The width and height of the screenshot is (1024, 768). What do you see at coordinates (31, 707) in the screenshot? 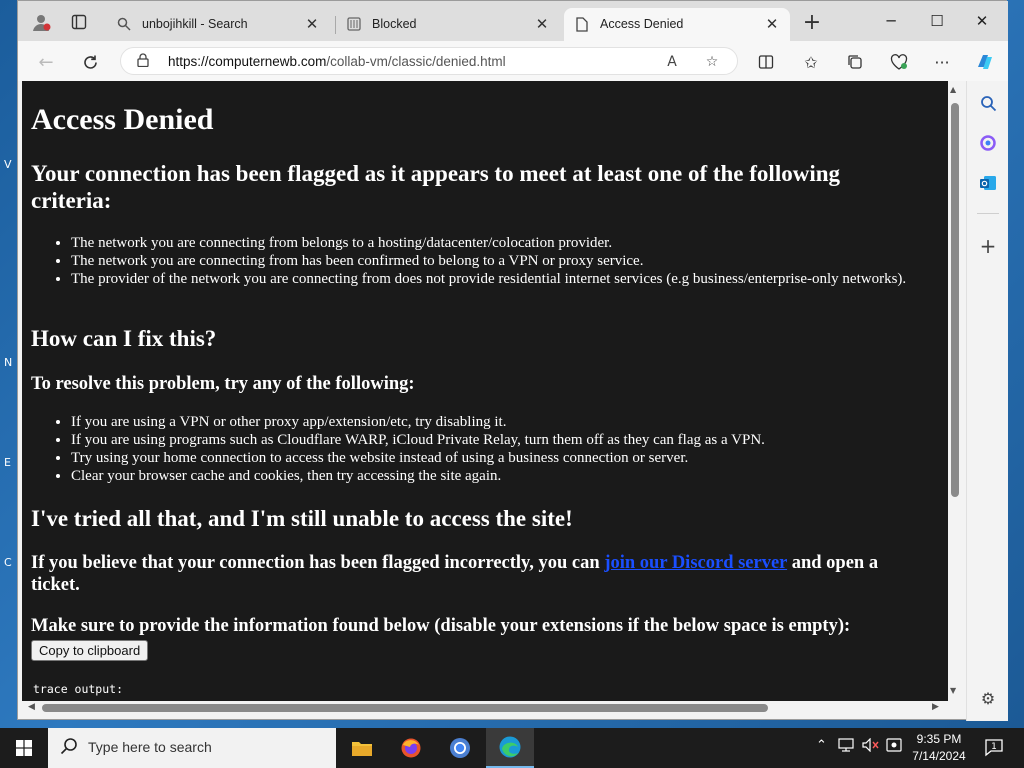
I see `scroll-left-arrow-icon: ◀` at bounding box center [31, 707].